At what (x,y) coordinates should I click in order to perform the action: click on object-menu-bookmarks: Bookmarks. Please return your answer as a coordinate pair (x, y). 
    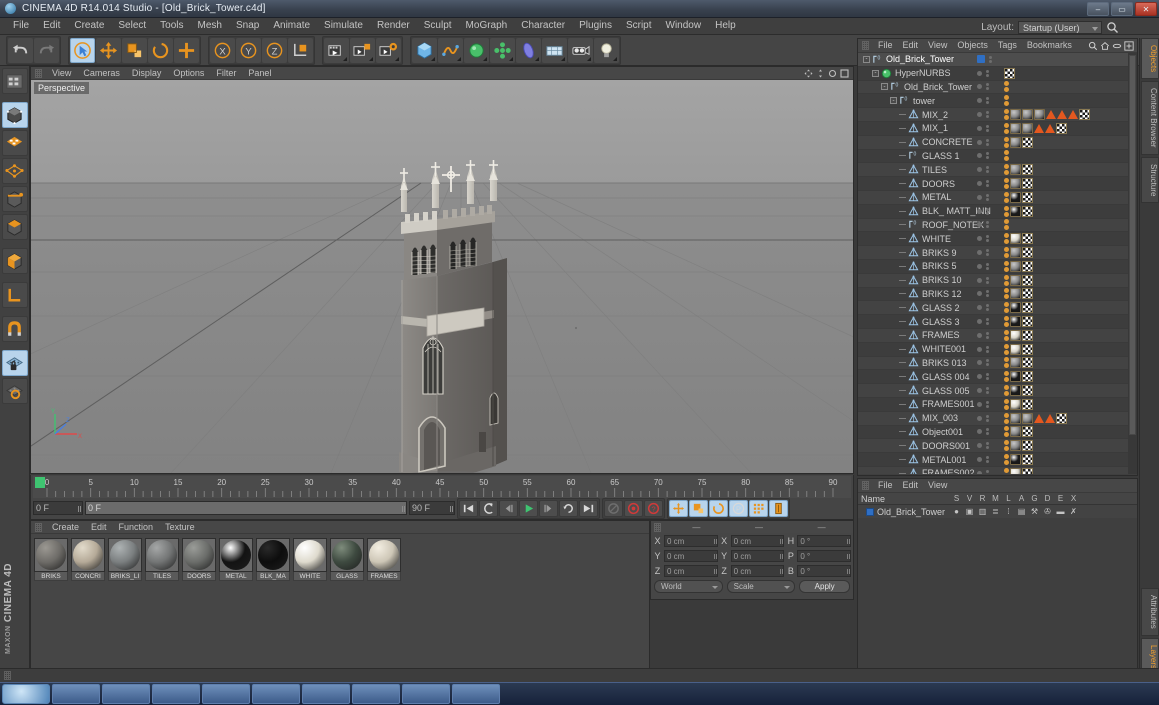
    Looking at the image, I should click on (1049, 45).